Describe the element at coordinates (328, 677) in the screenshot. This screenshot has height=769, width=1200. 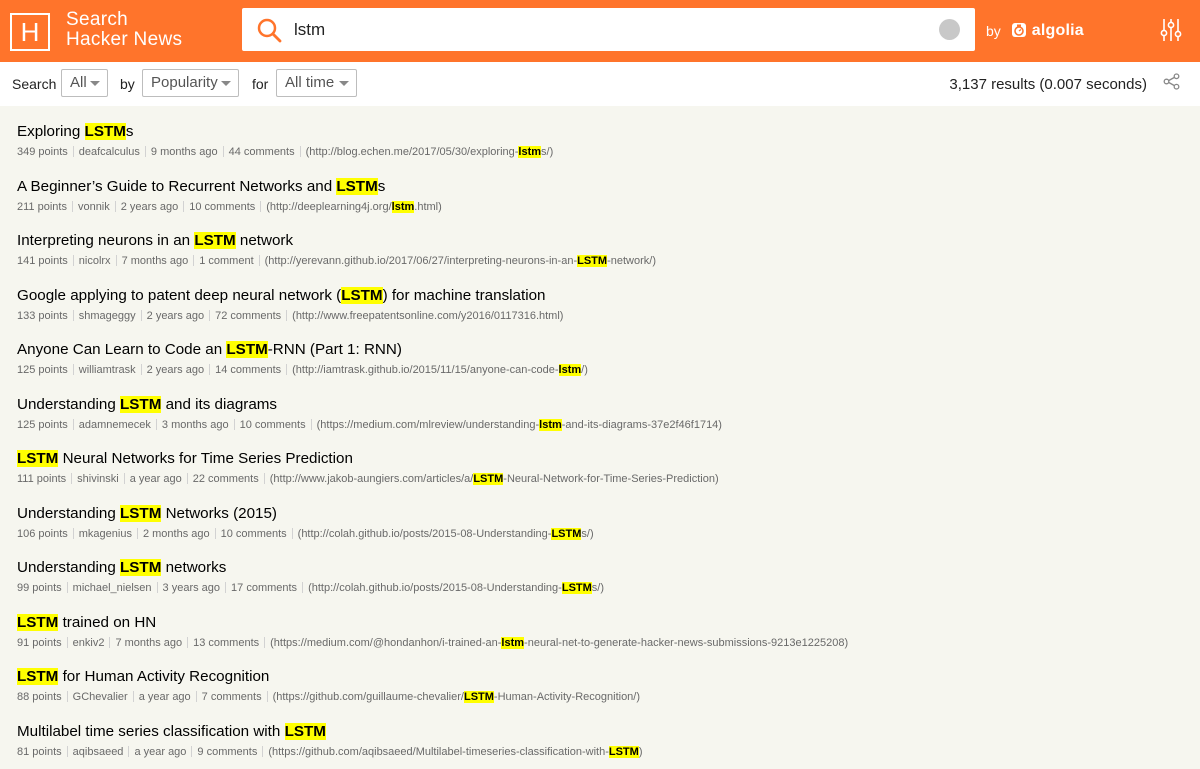
I see `result-title-link: LSTM for Human Activity Recognition` at that location.